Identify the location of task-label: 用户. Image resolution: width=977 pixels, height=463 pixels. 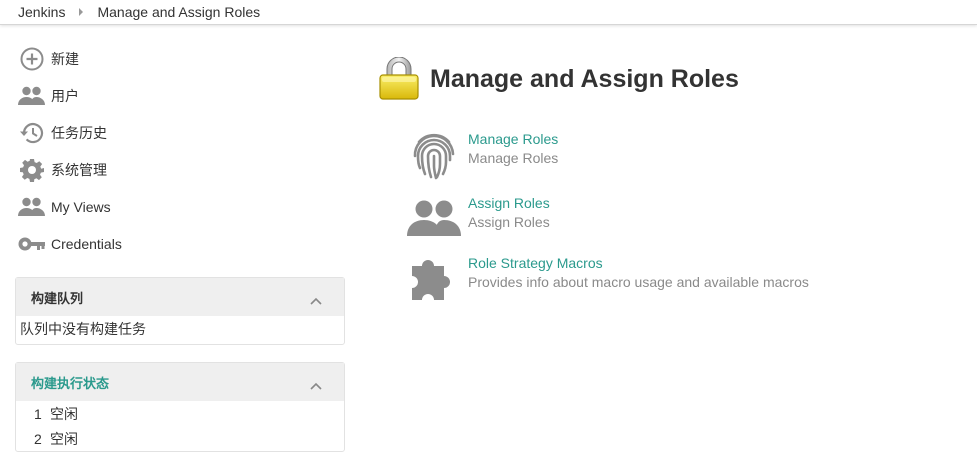
(65, 95).